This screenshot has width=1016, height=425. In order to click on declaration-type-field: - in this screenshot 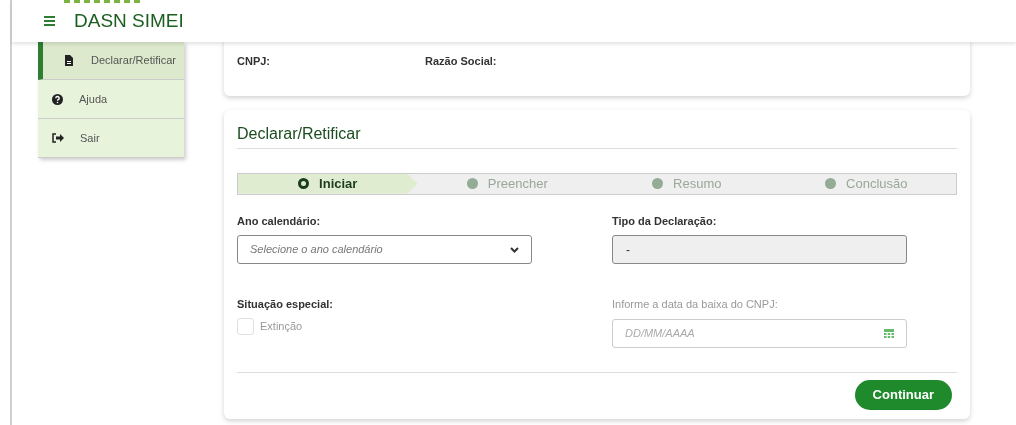, I will do `click(759, 249)`.